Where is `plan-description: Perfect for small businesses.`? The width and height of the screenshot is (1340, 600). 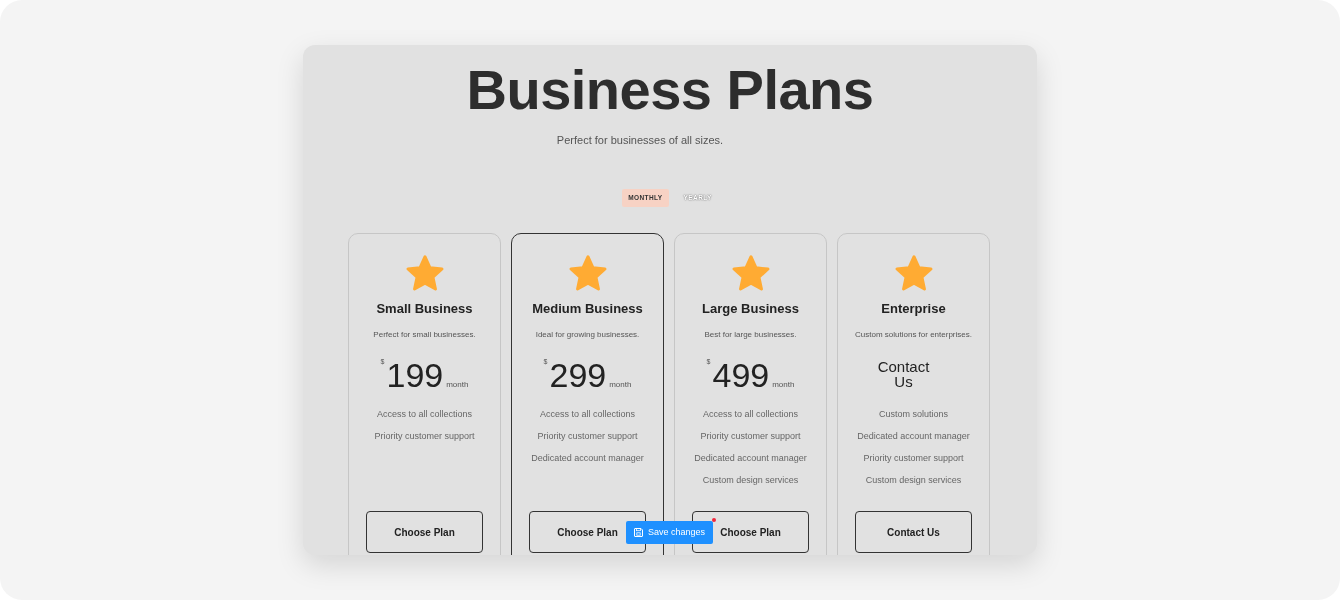
plan-description: Perfect for small businesses. is located at coordinates (424, 334).